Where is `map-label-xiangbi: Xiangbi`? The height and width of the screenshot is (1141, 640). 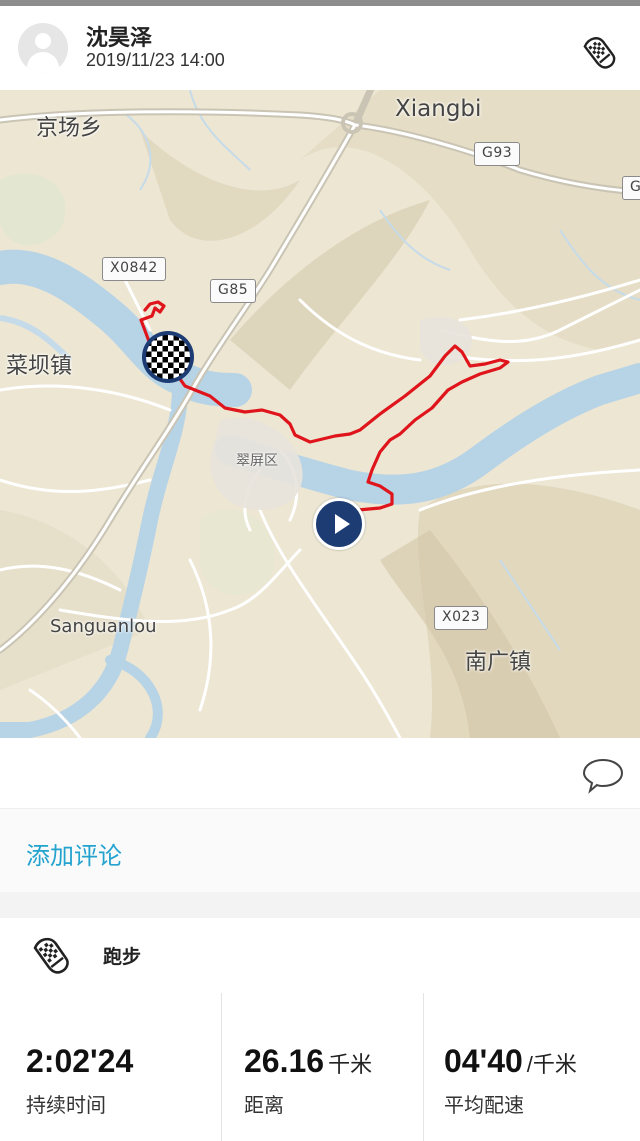 map-label-xiangbi: Xiangbi is located at coordinates (438, 109).